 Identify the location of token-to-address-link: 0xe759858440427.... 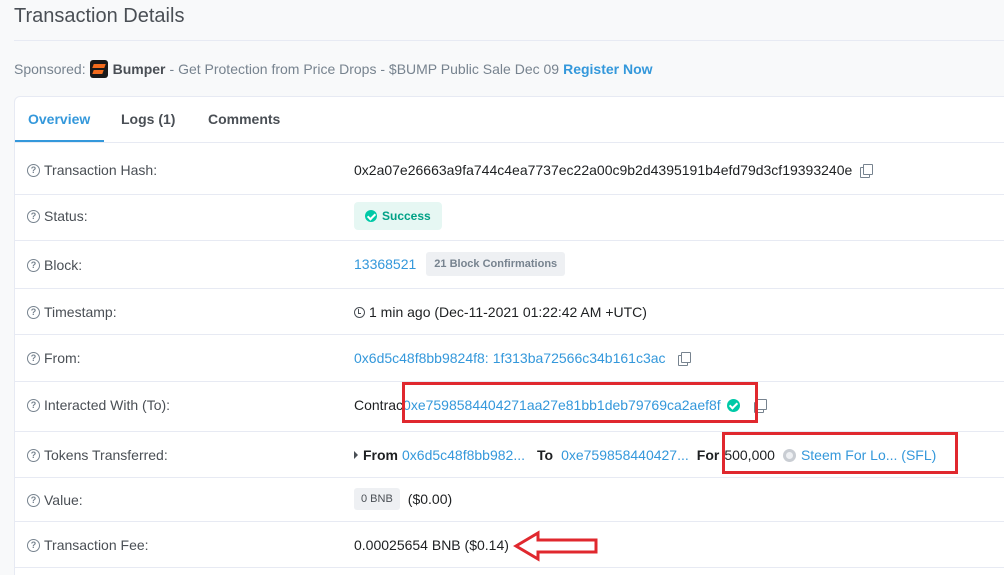
(625, 455).